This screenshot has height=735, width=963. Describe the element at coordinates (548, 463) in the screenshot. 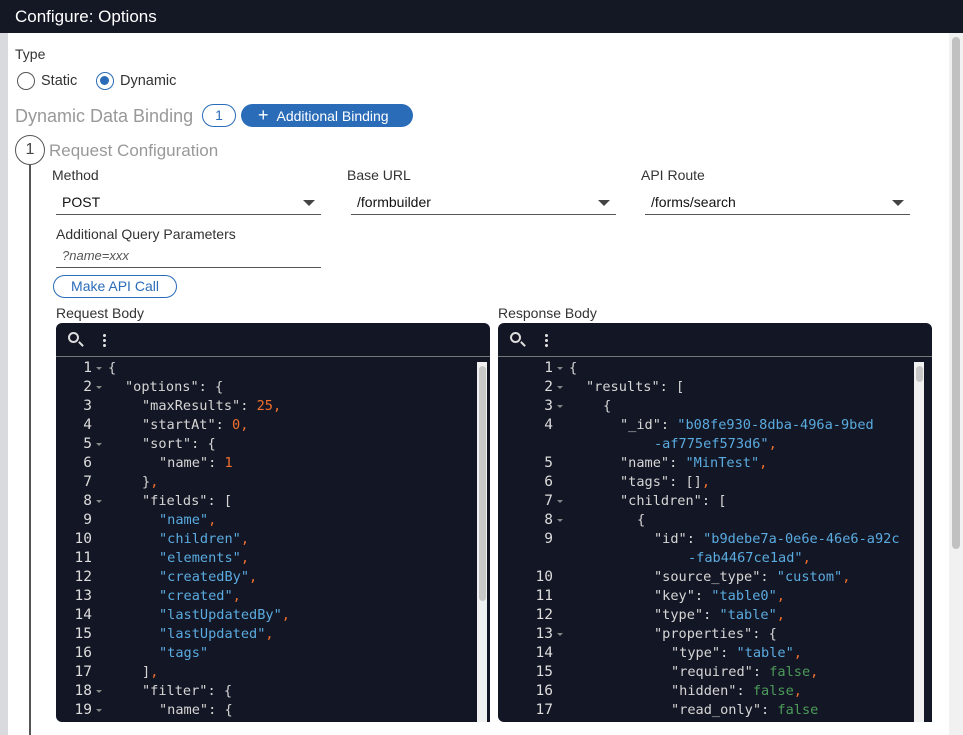

I see `line-number: 5` at that location.